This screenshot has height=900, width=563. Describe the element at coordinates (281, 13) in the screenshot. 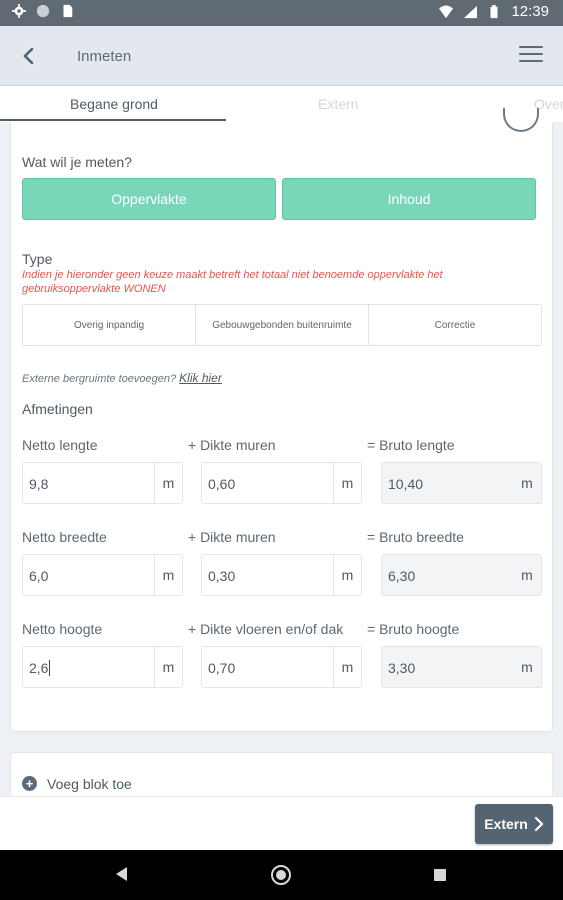

I see `status-bar: 12:39` at that location.